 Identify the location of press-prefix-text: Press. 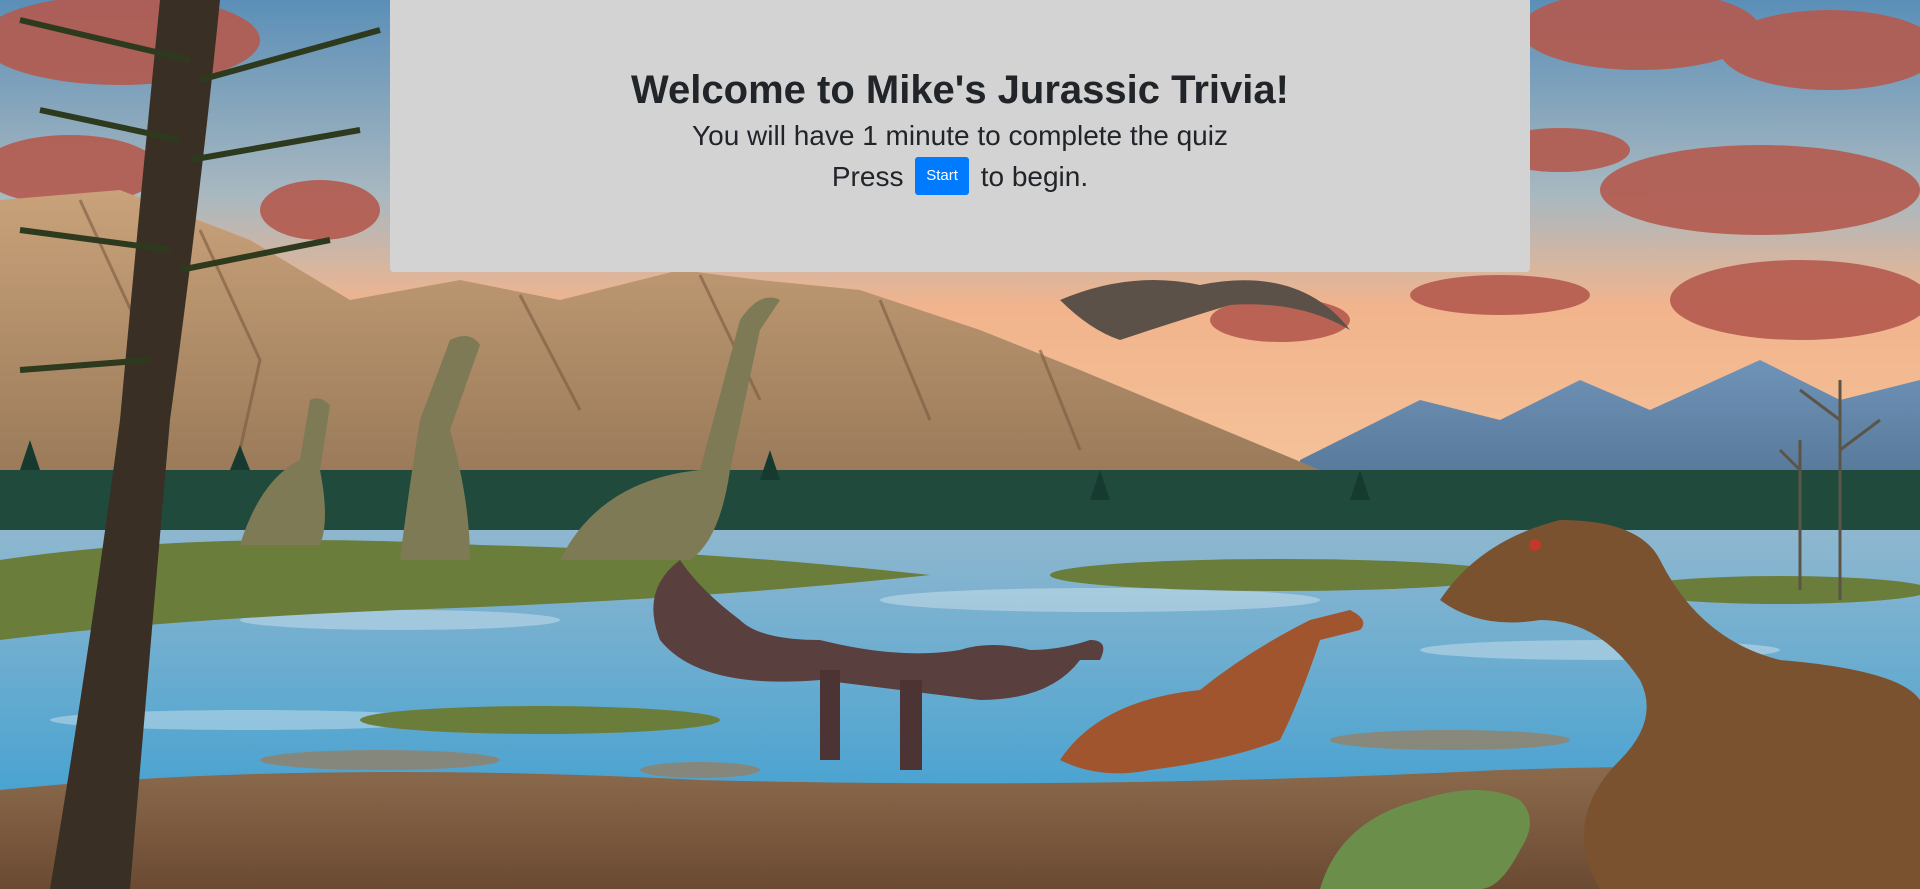
(867, 176).